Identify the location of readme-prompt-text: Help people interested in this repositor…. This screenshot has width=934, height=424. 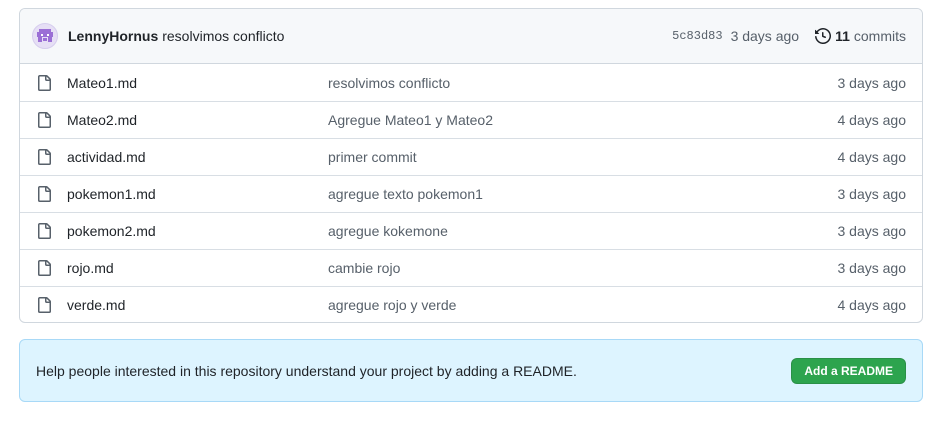
(306, 370).